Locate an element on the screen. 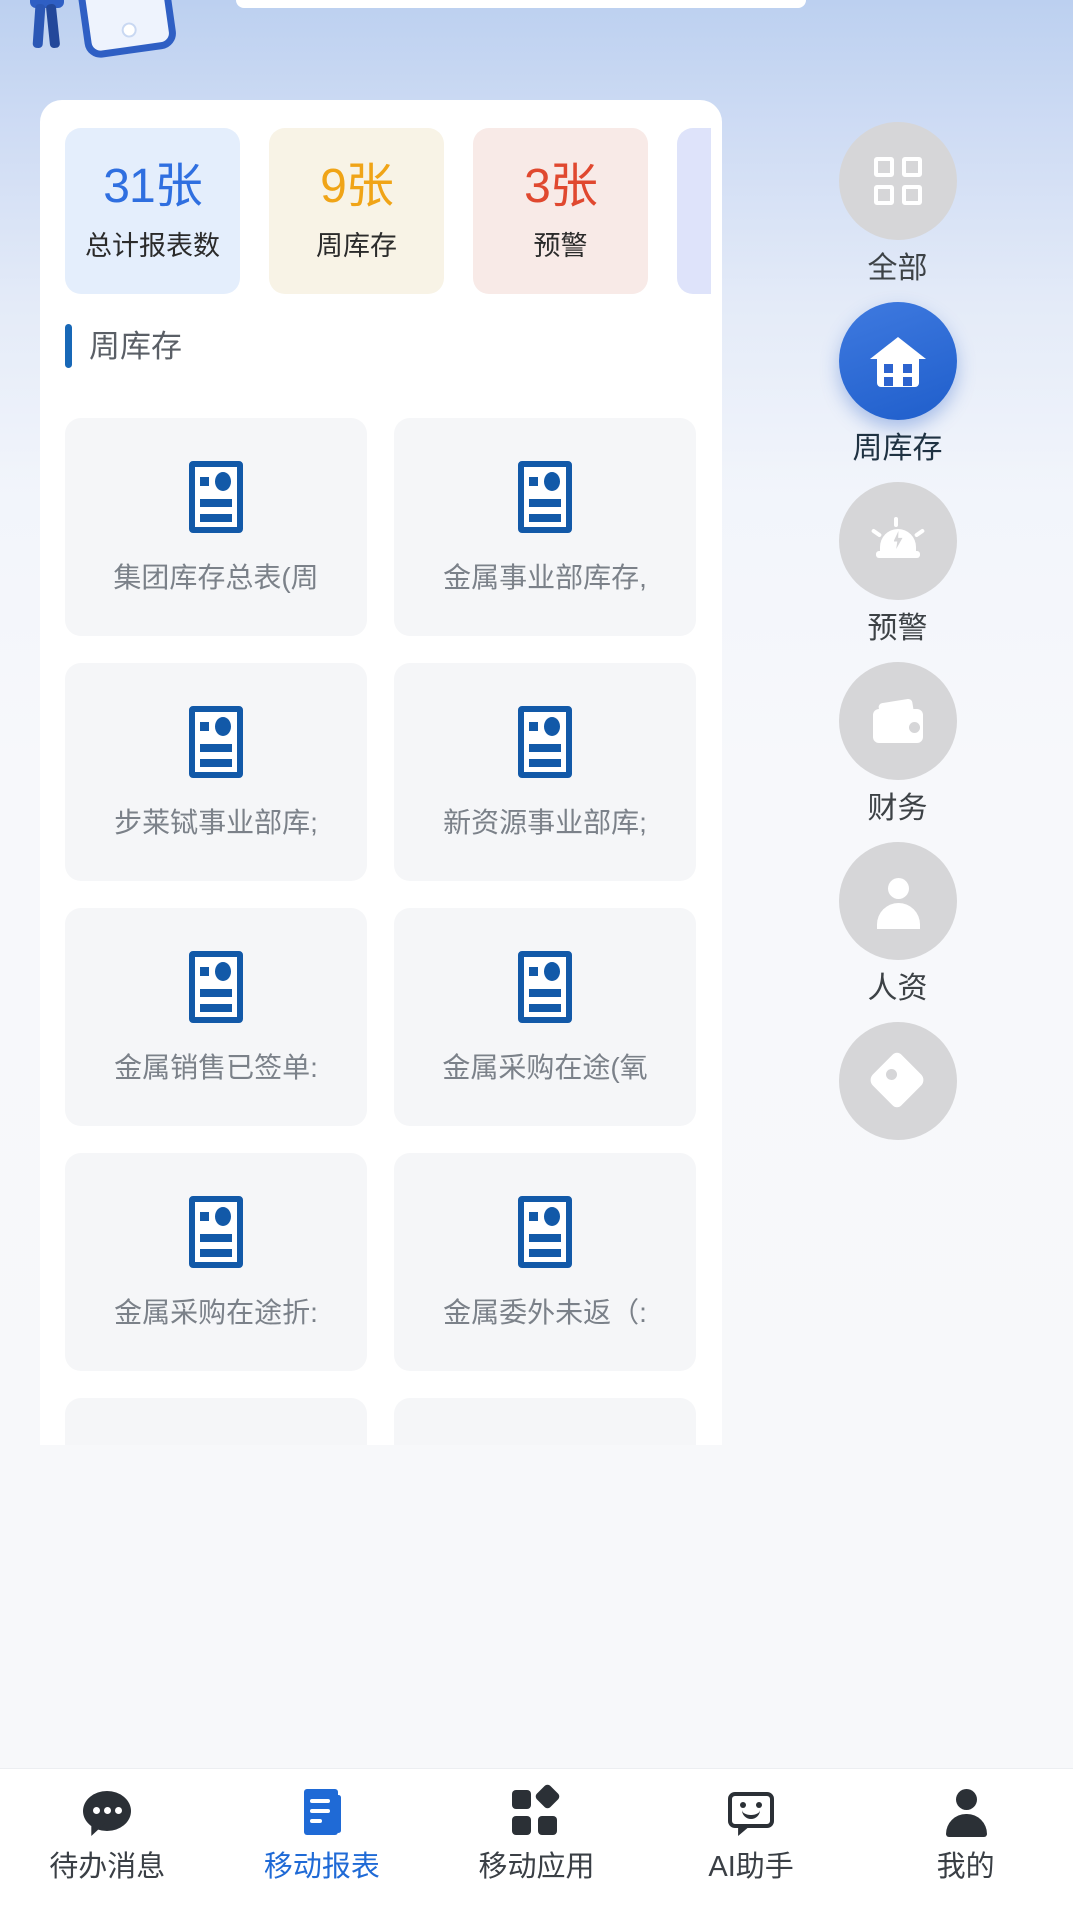 The height and width of the screenshot is (1913, 1073). tab-label: 我的 is located at coordinates (965, 1867).